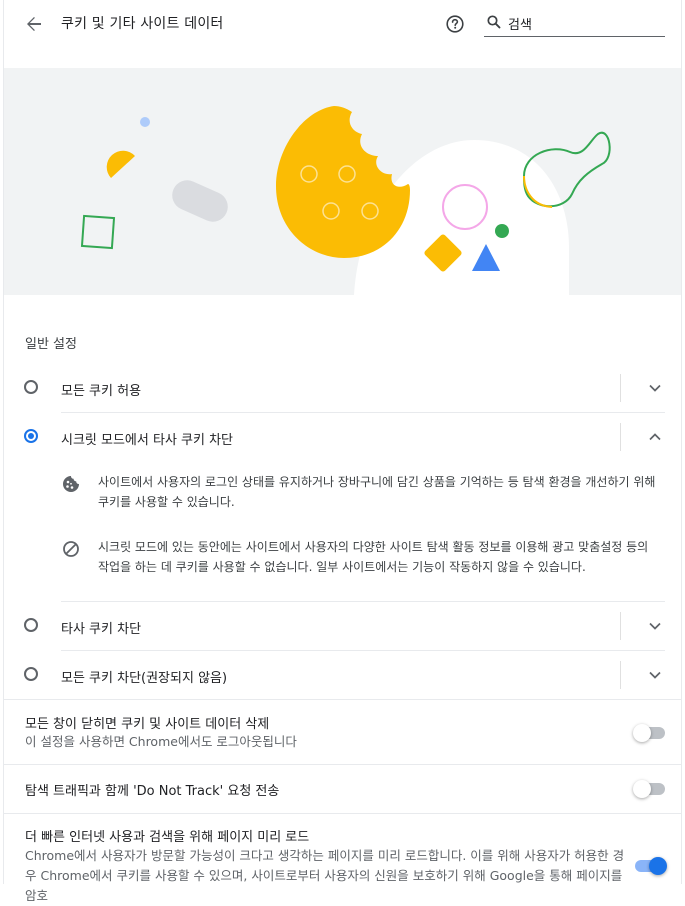 The width and height of the screenshot is (685, 906). I want to click on block-icon, so click(71, 549).